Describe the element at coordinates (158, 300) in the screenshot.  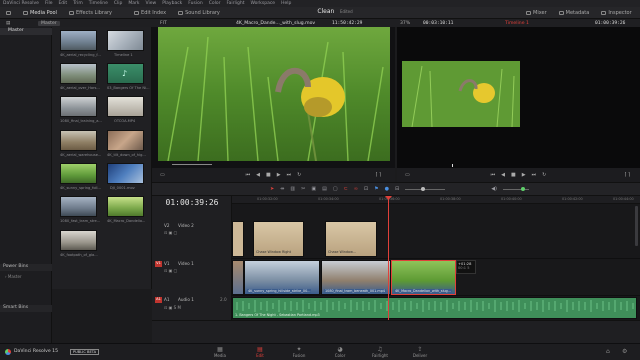
I see `source-patch-a1: A1` at that location.